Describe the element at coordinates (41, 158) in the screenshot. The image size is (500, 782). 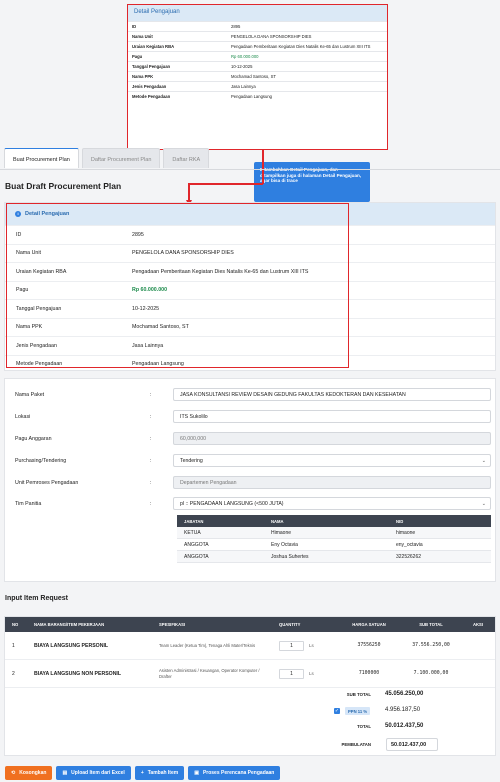
I see `tab-buat-procurement-plan: Buat Procurement Plan` at that location.